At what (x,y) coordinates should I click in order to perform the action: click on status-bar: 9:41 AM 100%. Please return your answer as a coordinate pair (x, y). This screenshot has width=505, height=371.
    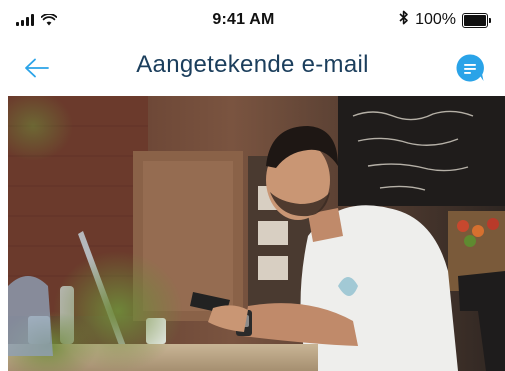
    Looking at the image, I should click on (252, 20).